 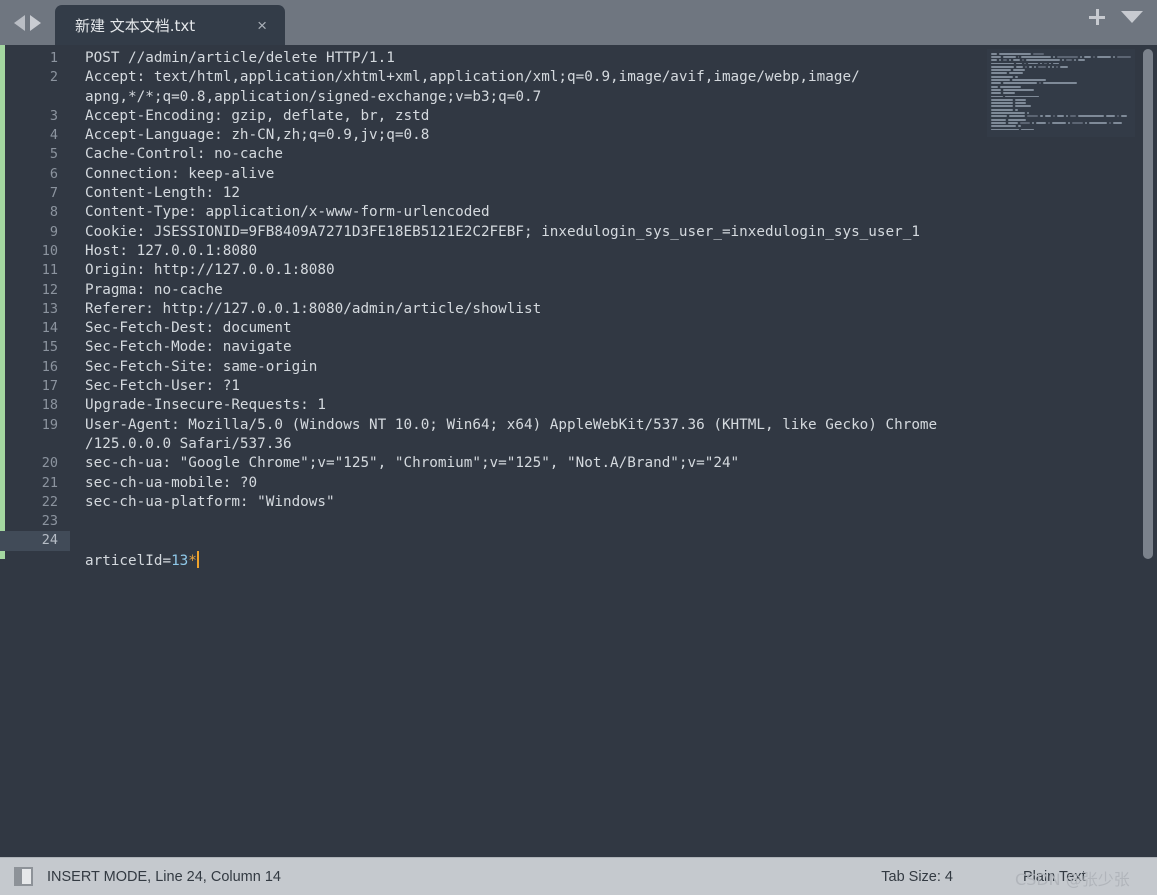 I want to click on editor-tab: 新建 文本文档.txt ×, so click(x=170, y=25).